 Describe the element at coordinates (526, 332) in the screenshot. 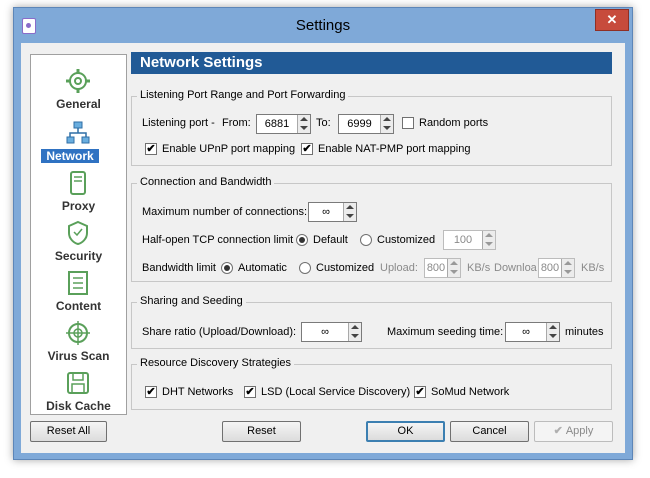

I see `max-seeding-time-value: ∞` at that location.